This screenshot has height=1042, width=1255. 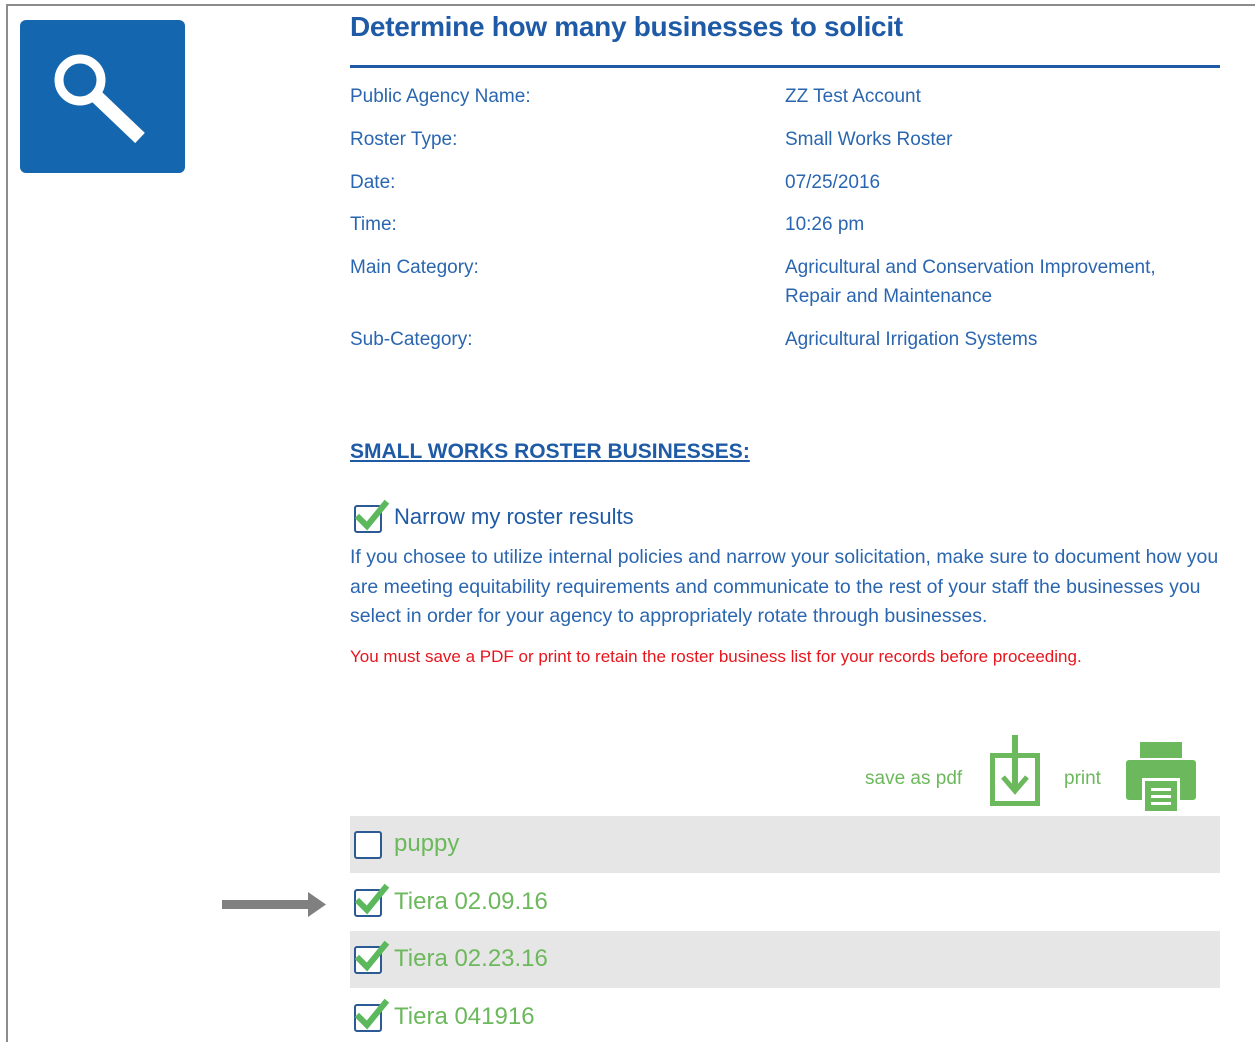 What do you see at coordinates (1082, 779) in the screenshot?
I see `print-link: print` at bounding box center [1082, 779].